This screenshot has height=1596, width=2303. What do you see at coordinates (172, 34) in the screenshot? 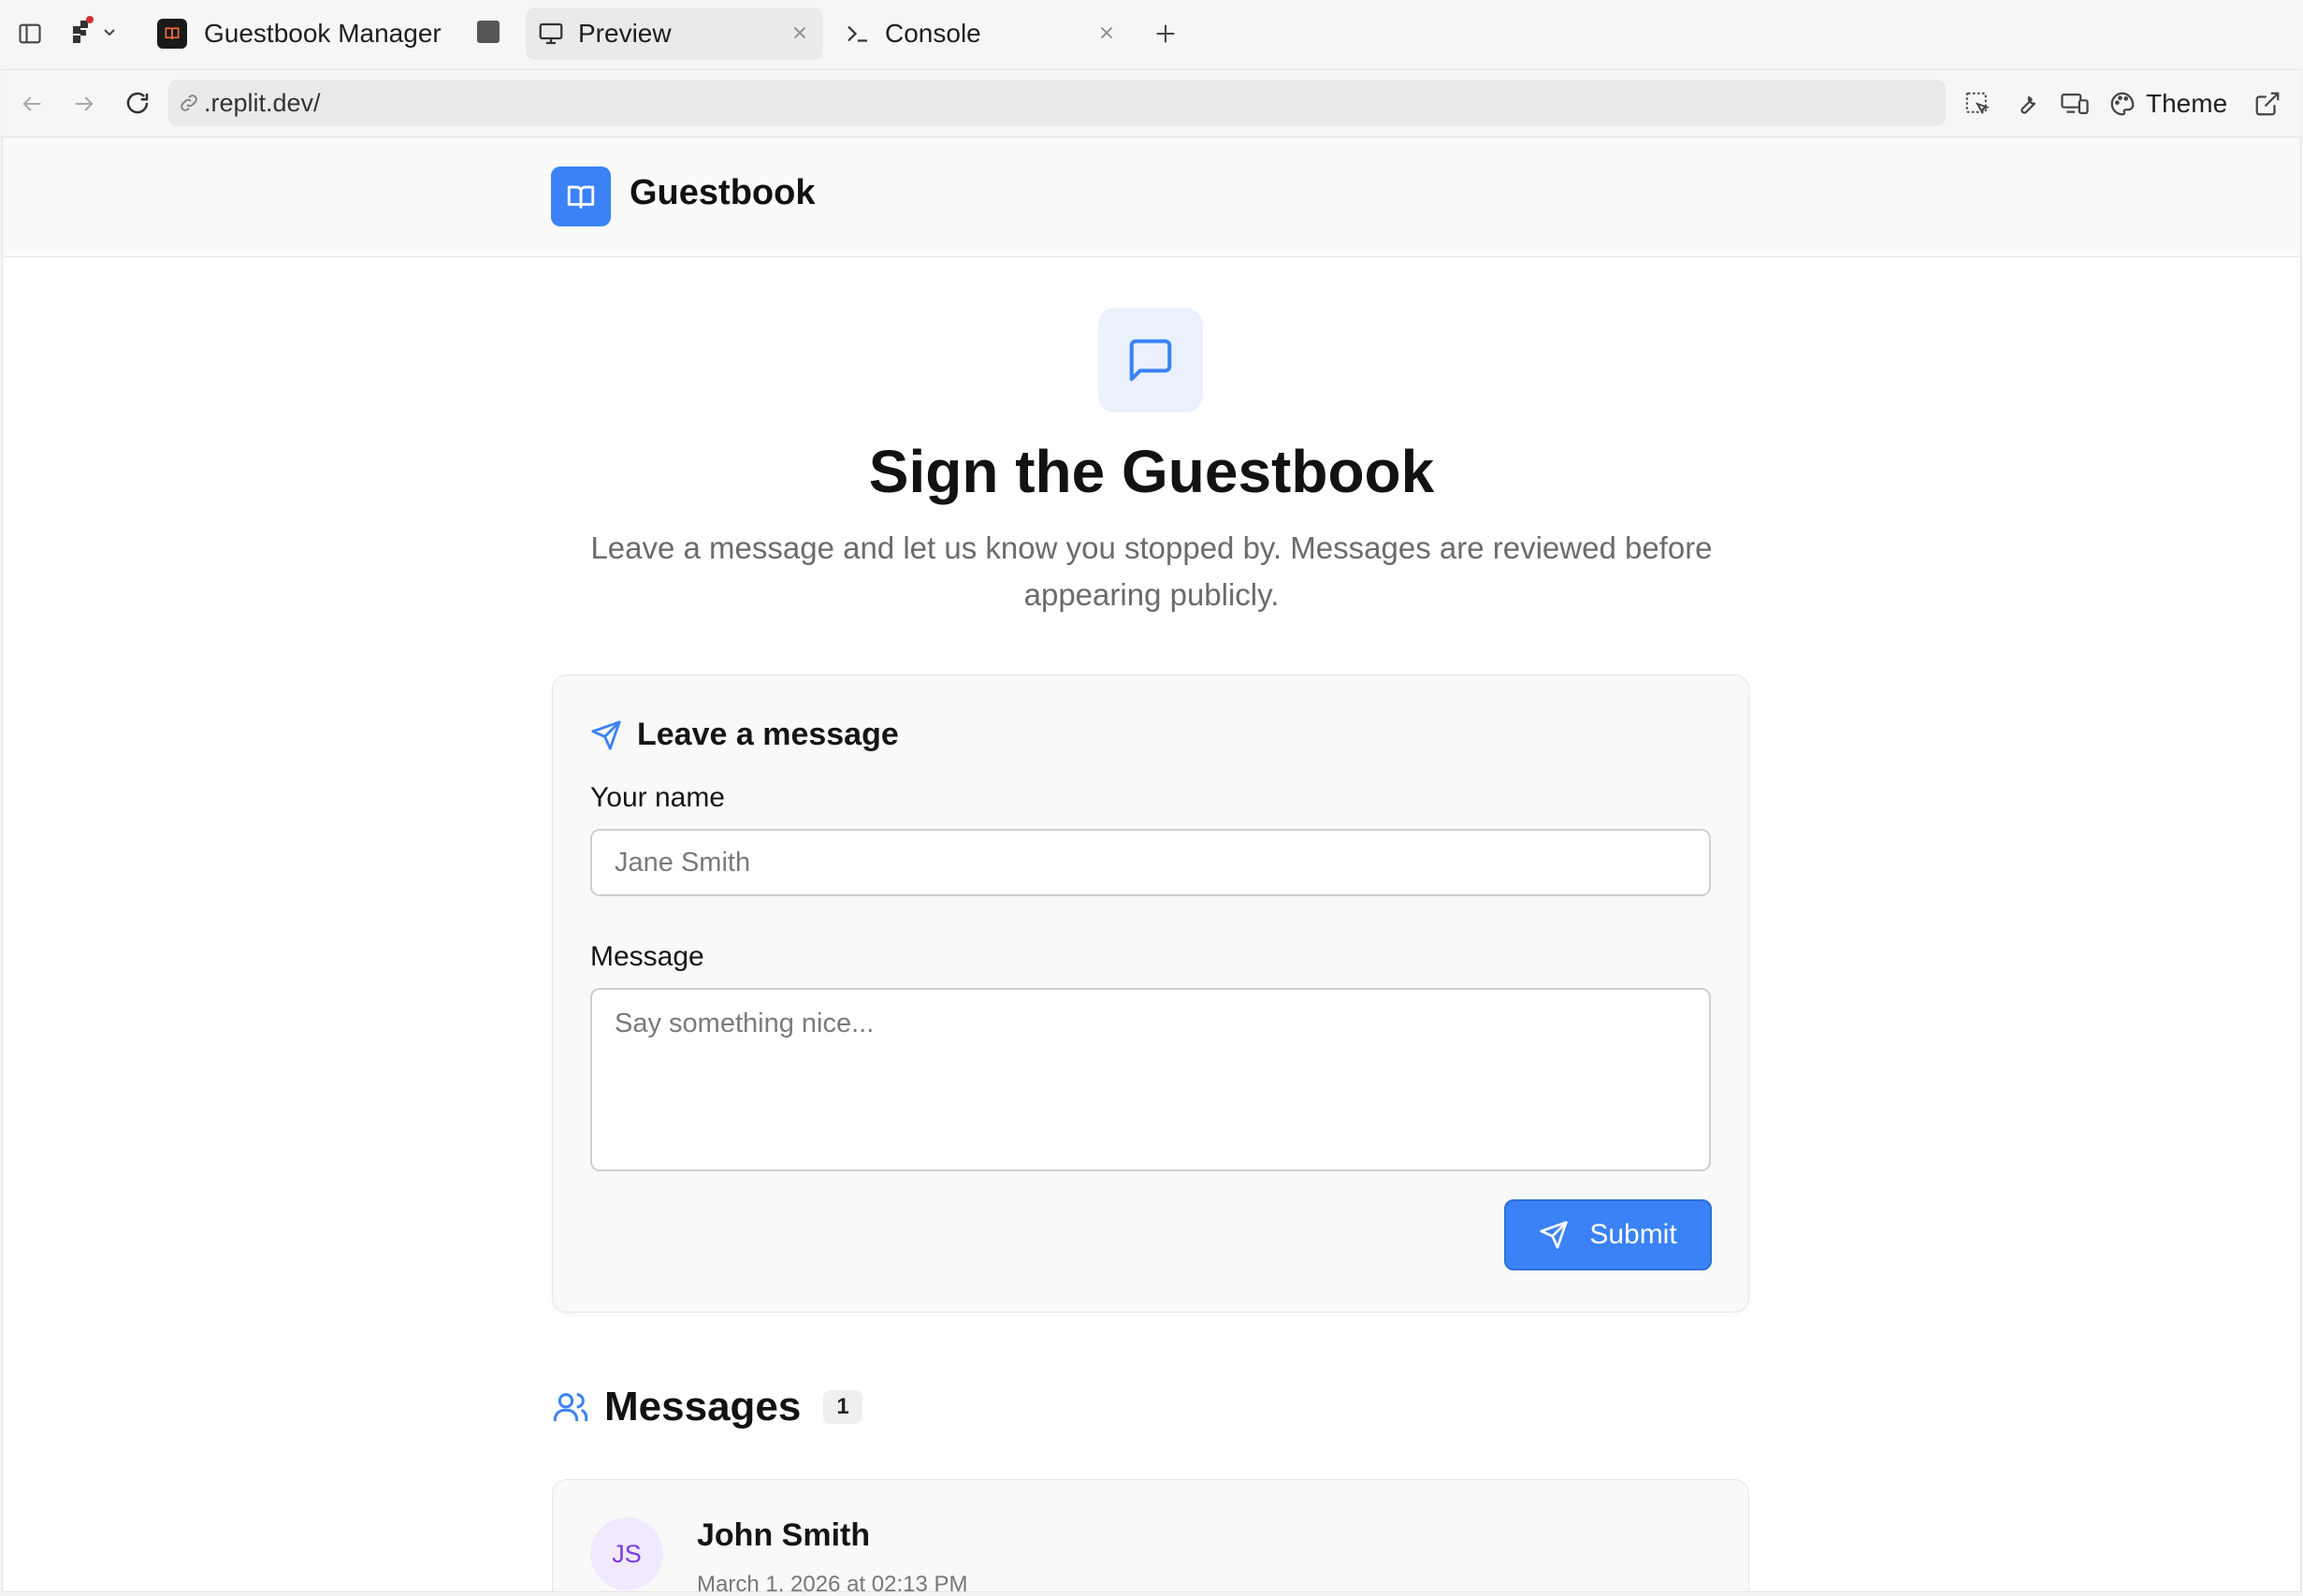
I see `app-favicon-icon` at bounding box center [172, 34].